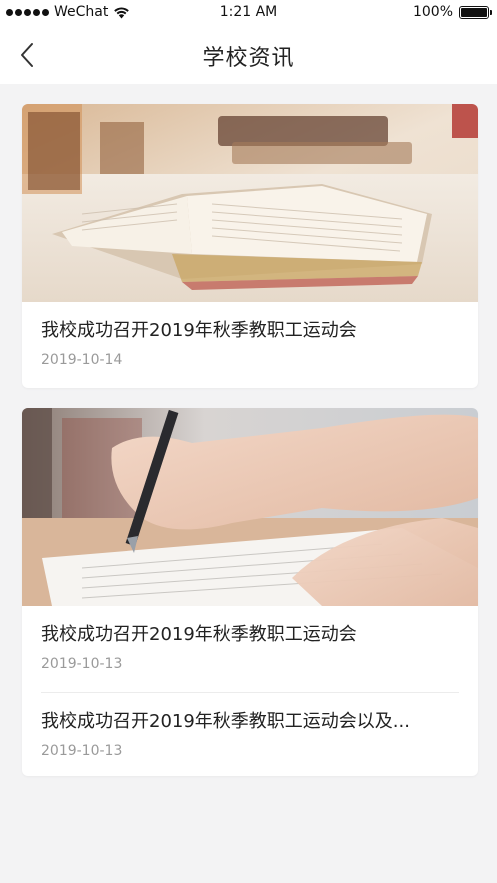  What do you see at coordinates (250, 734) in the screenshot?
I see `article-item: 我校成功召开2019年秋季教职工运动会以及... 2019-10-13` at bounding box center [250, 734].